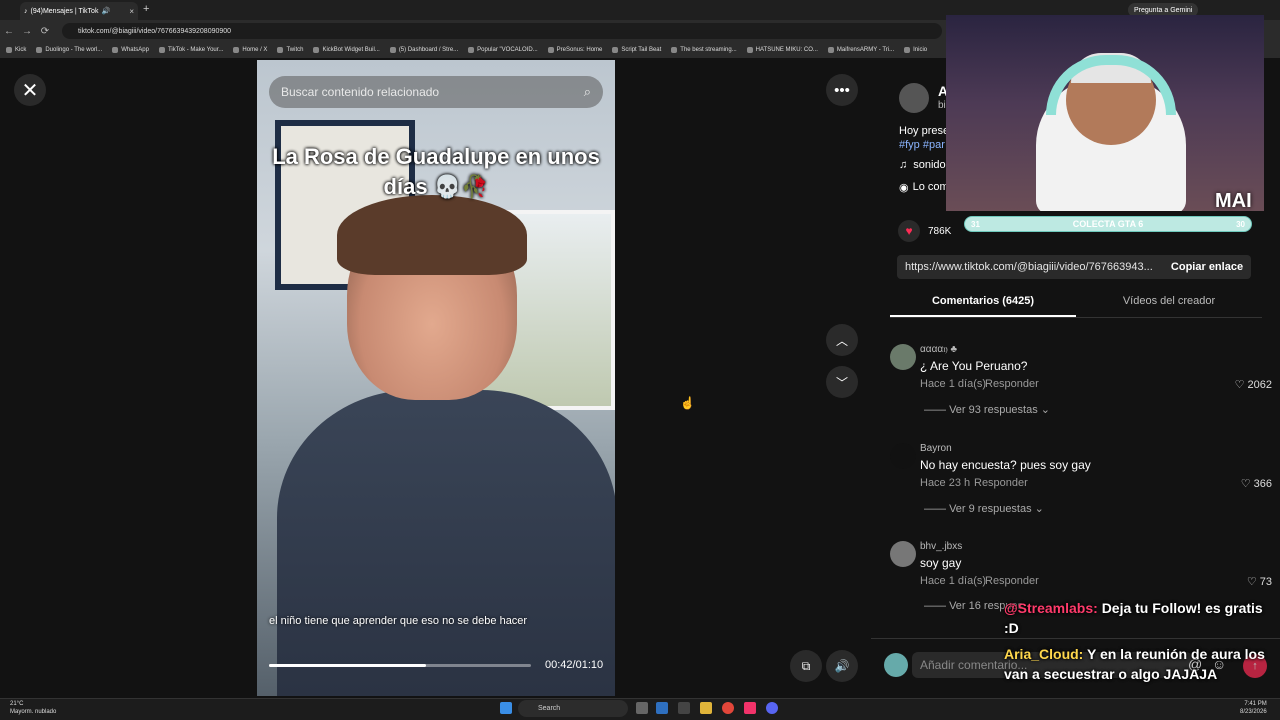 The width and height of the screenshot is (1280, 720). What do you see at coordinates (587, 92) in the screenshot?
I see `search-icon: ⌕` at bounding box center [587, 92].